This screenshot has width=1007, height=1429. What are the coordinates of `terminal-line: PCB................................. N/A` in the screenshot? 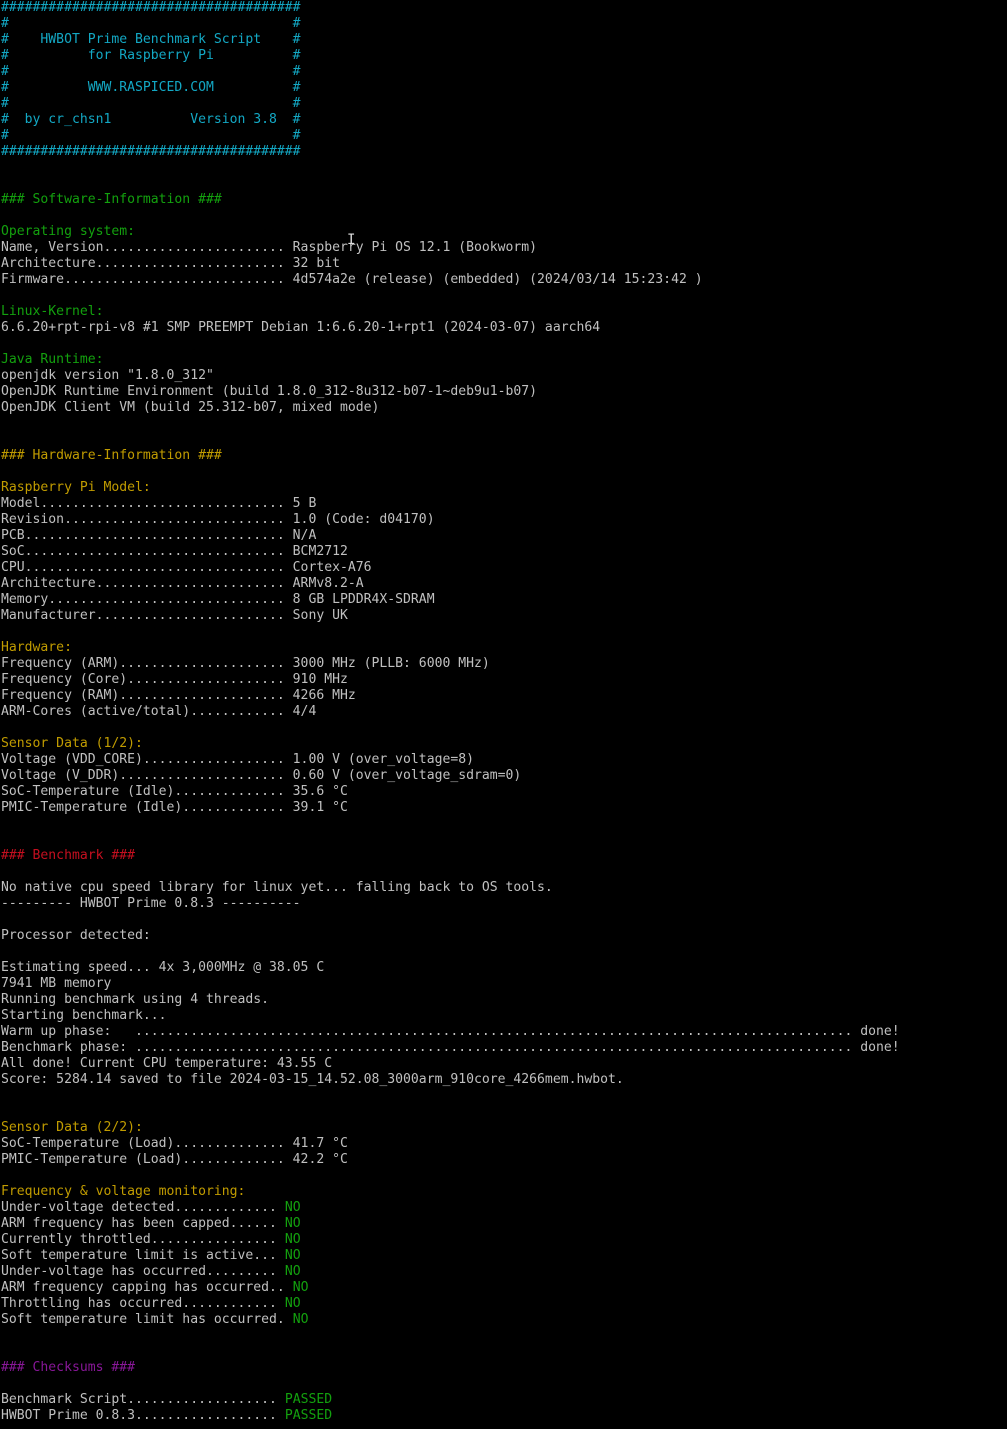 It's located at (503, 536).